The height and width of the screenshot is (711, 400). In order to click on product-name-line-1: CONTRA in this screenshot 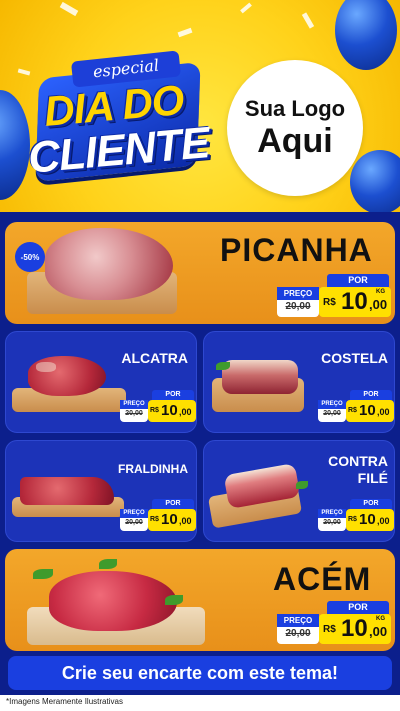, I will do `click(358, 461)`.